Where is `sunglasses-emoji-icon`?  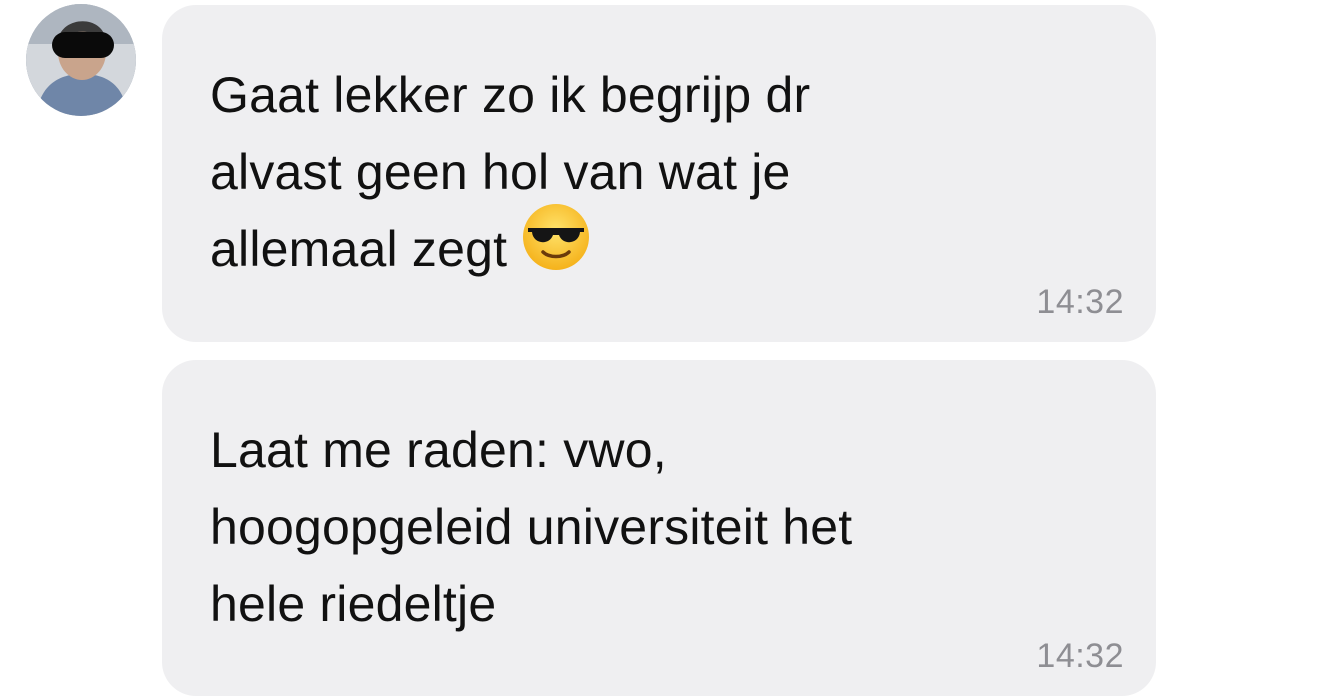
sunglasses-emoji-icon is located at coordinates (556, 248).